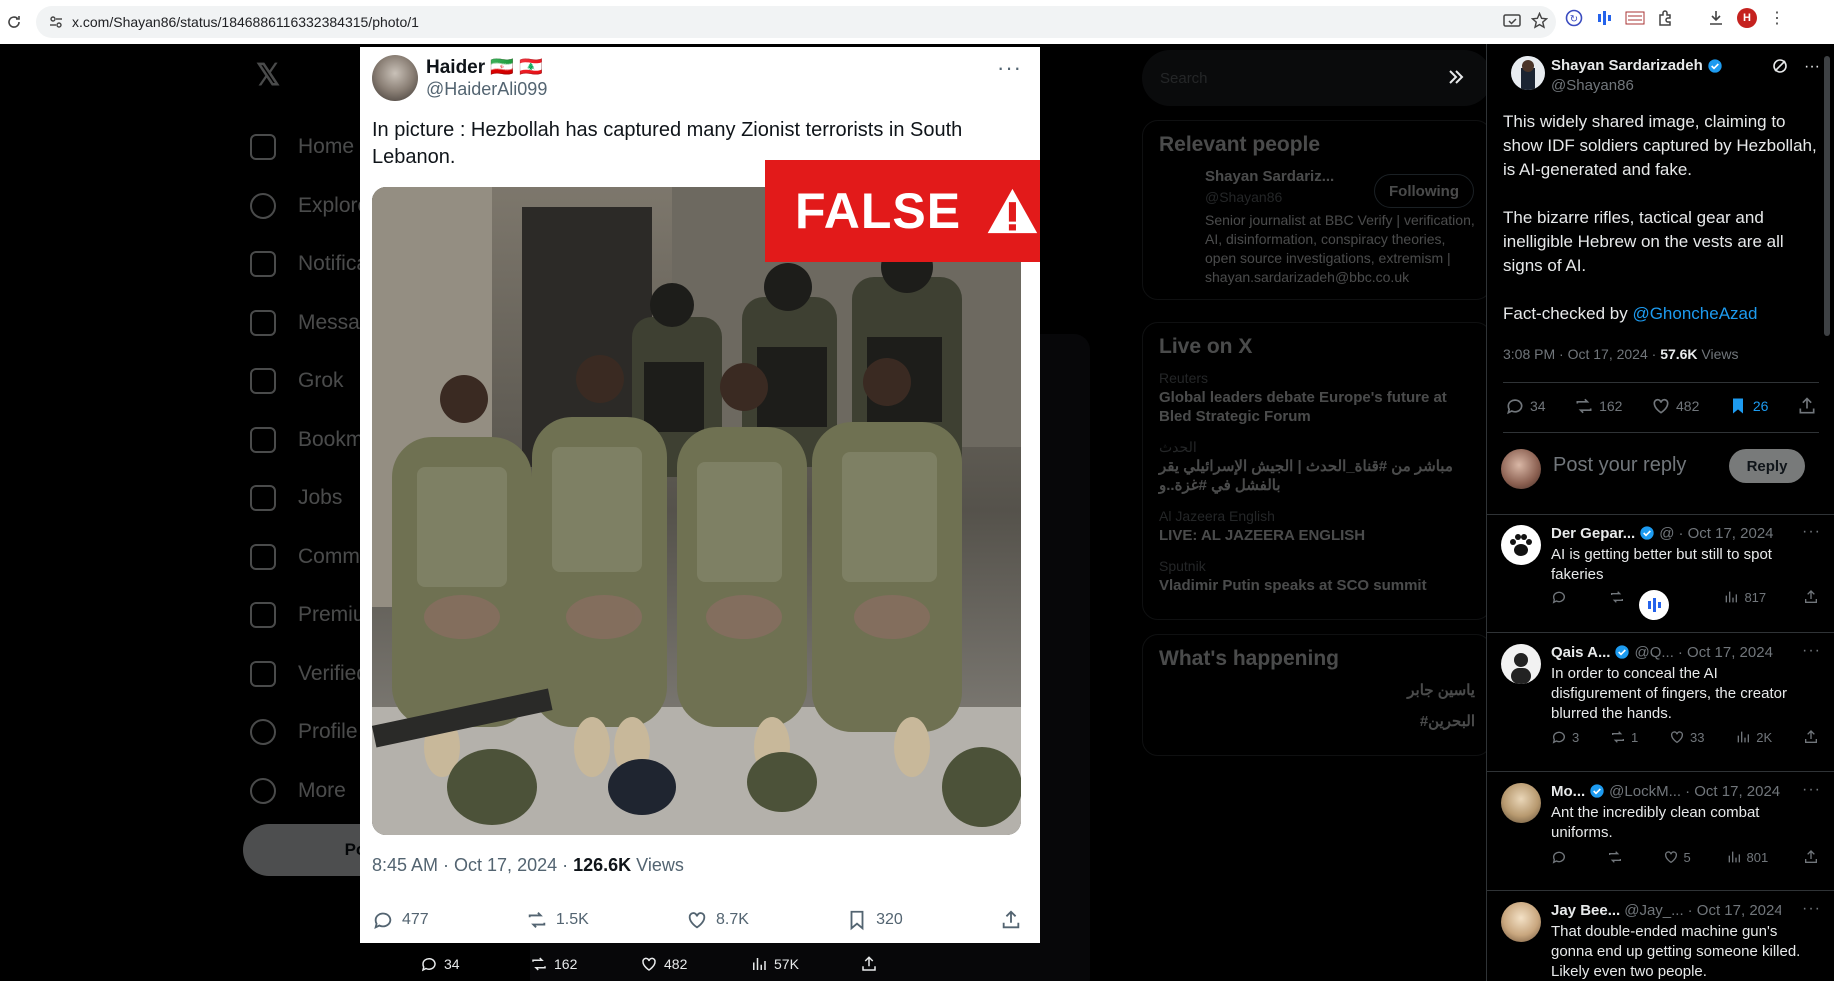  I want to click on reply-button: 34, so click(1525, 406).